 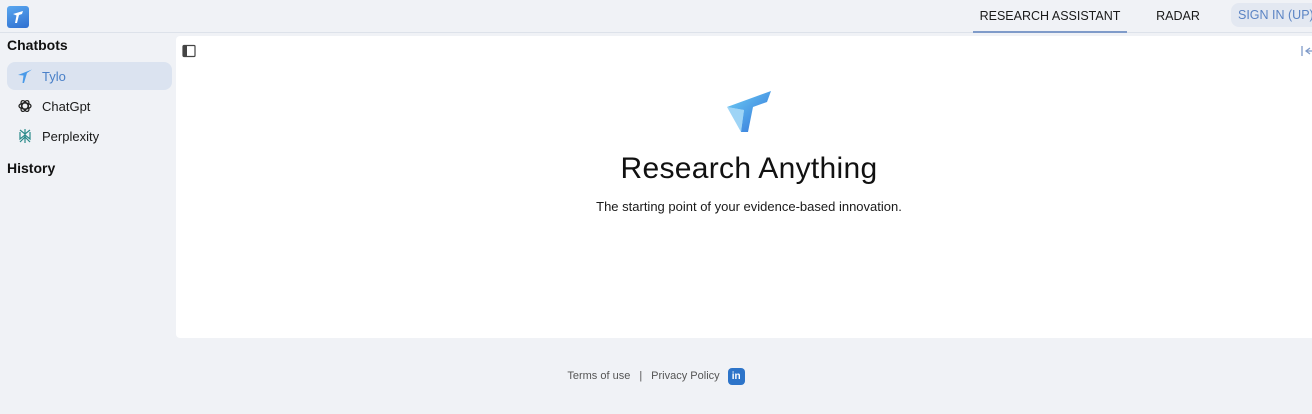 What do you see at coordinates (1178, 16) in the screenshot?
I see `tab-radar: RADAR` at bounding box center [1178, 16].